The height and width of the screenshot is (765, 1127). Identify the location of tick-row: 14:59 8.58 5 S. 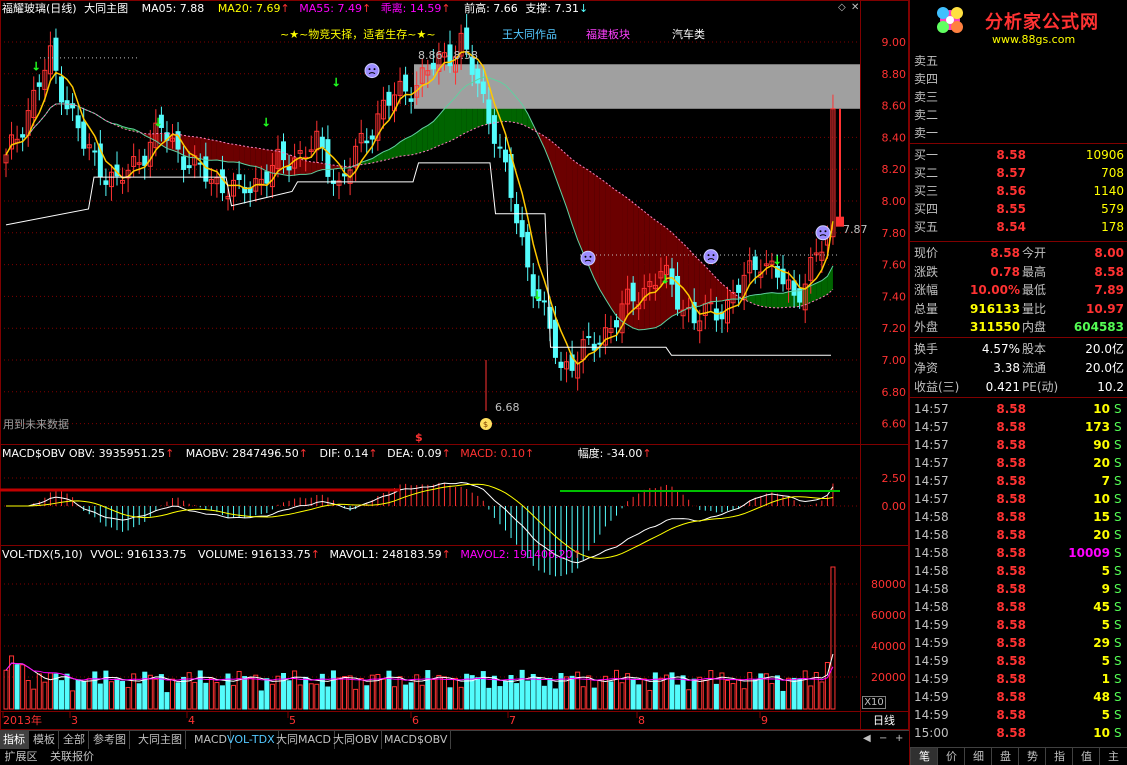
(1018, 715).